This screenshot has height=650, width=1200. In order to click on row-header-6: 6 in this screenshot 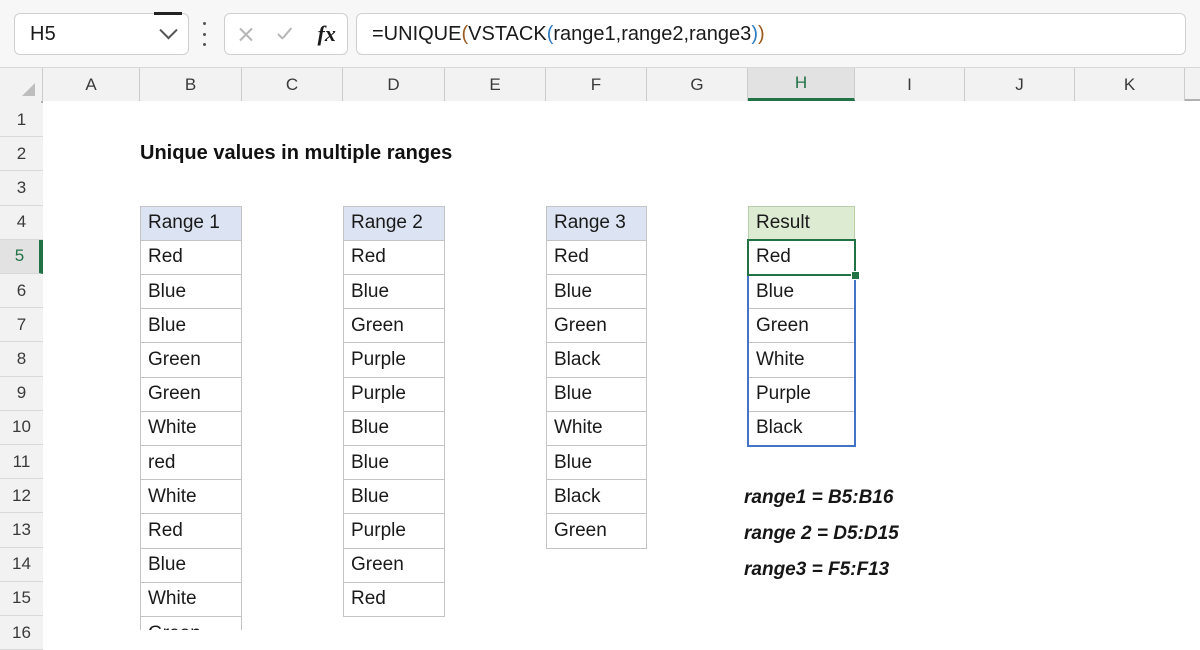, I will do `click(21, 291)`.